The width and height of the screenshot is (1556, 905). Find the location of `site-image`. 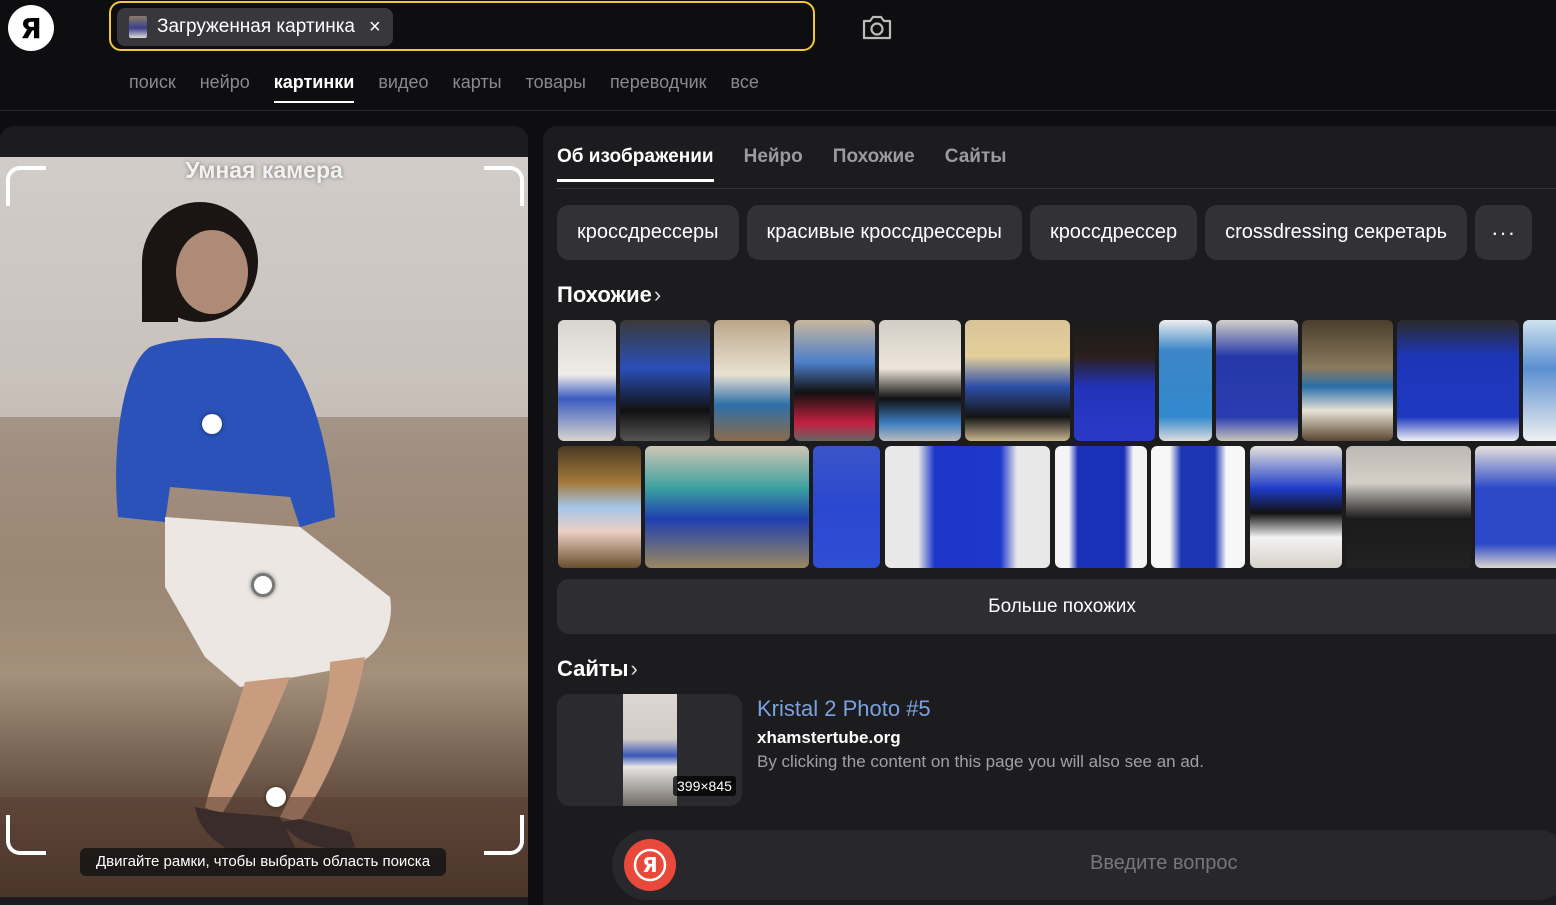

site-image is located at coordinates (650, 750).